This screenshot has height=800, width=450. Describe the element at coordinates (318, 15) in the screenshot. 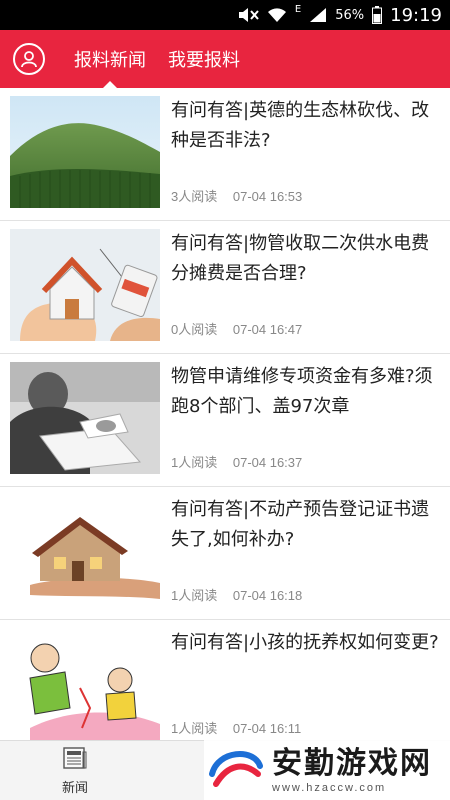

I see `signal-icon` at that location.